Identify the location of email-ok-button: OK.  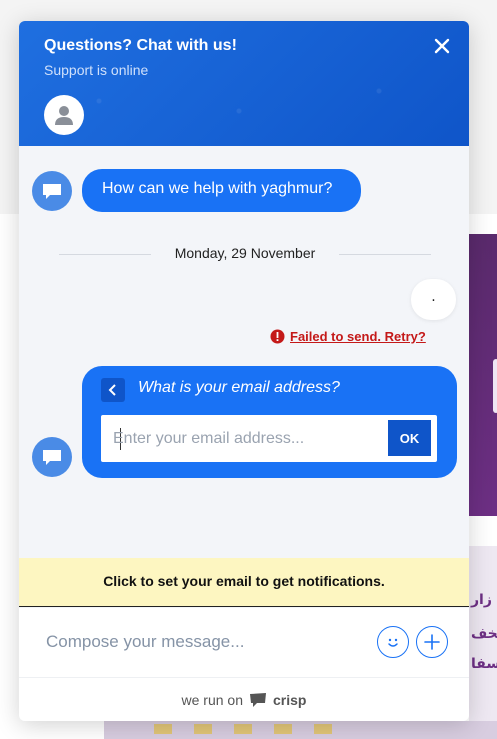
(409, 438).